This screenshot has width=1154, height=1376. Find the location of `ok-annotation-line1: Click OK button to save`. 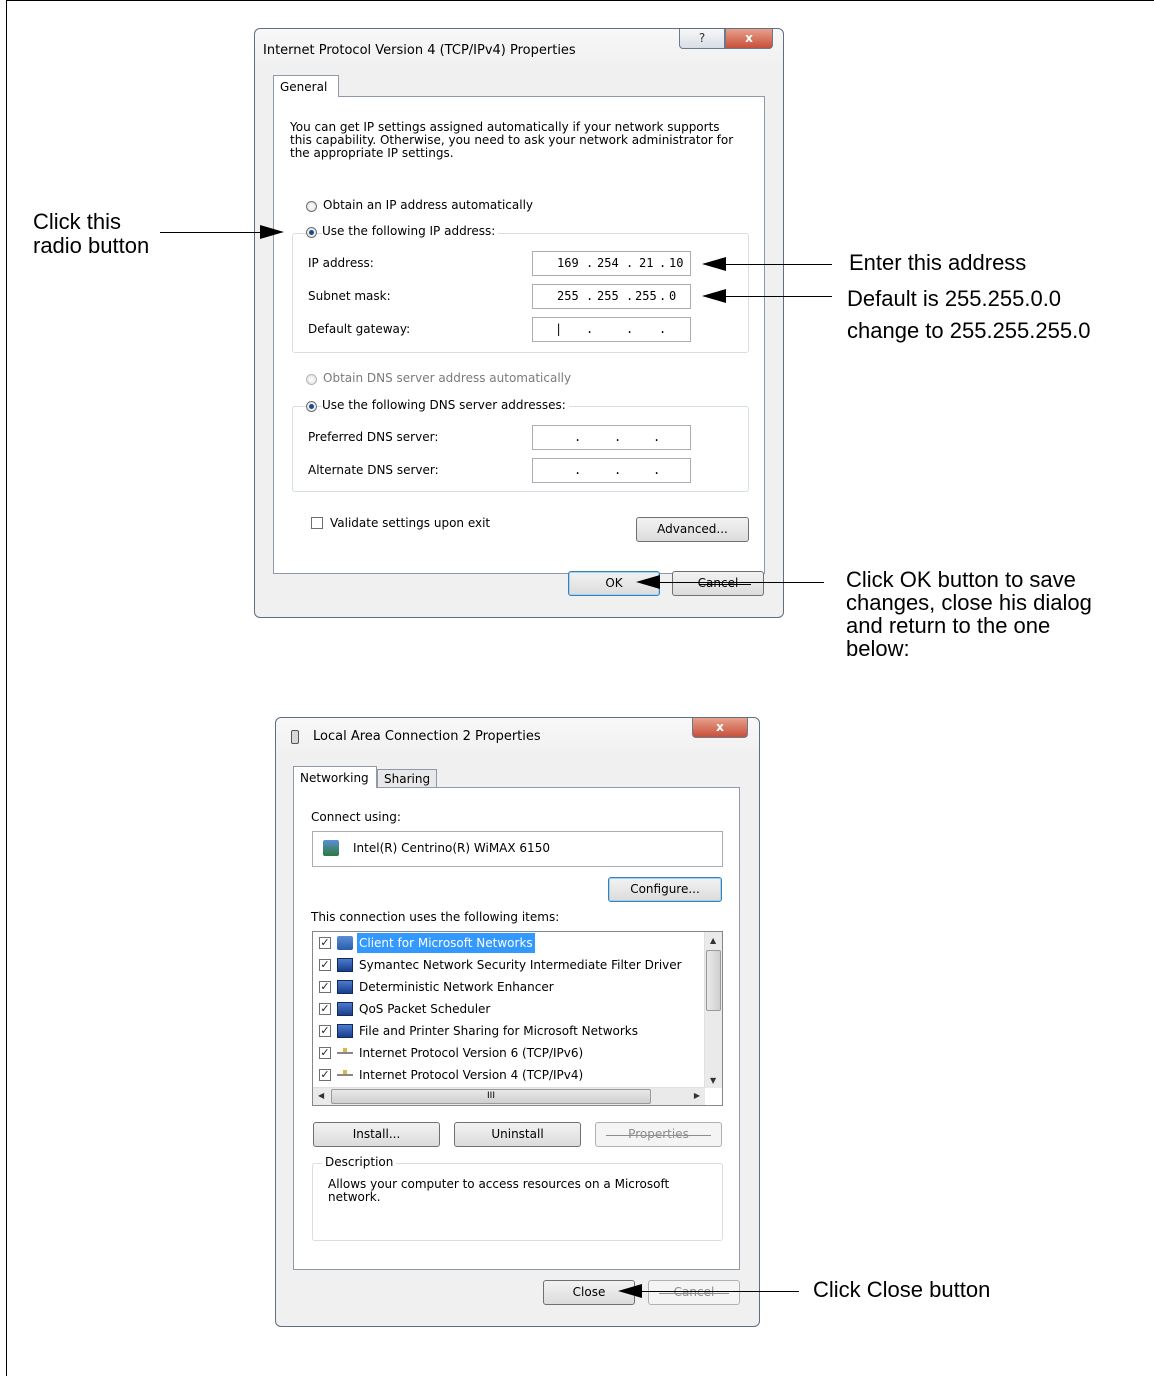

ok-annotation-line1: Click OK button to save is located at coordinates (961, 579).